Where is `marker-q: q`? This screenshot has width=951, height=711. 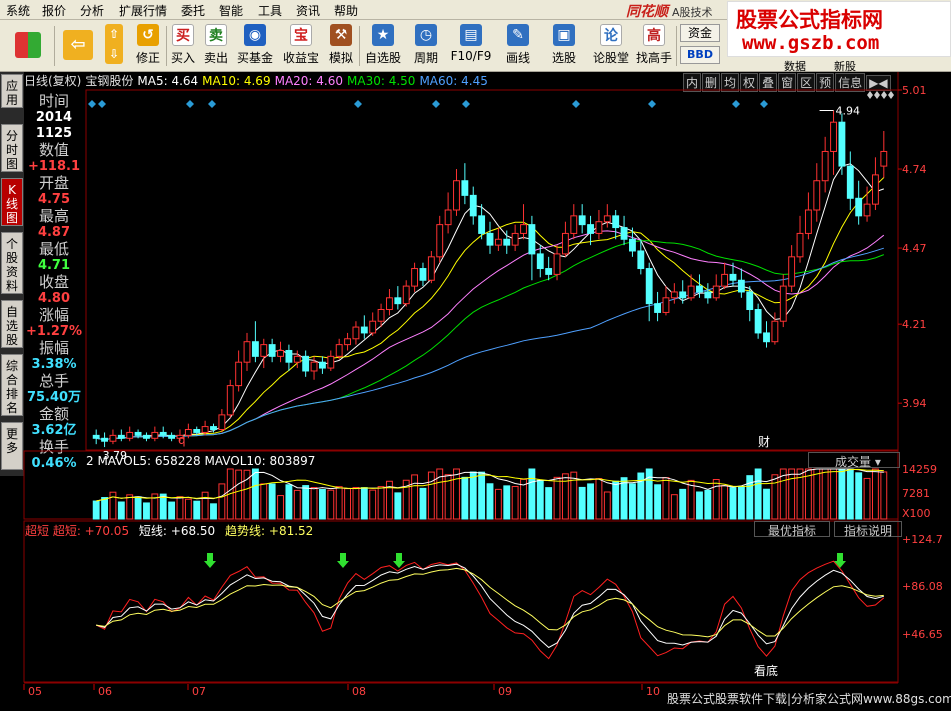
marker-q: q is located at coordinates (182, 440).